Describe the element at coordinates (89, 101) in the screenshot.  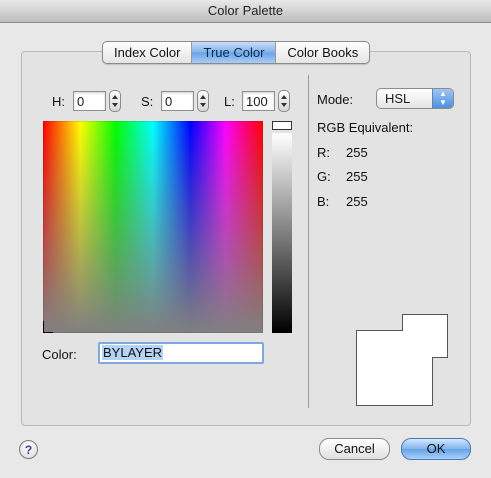
I see `hue-field: 0` at that location.